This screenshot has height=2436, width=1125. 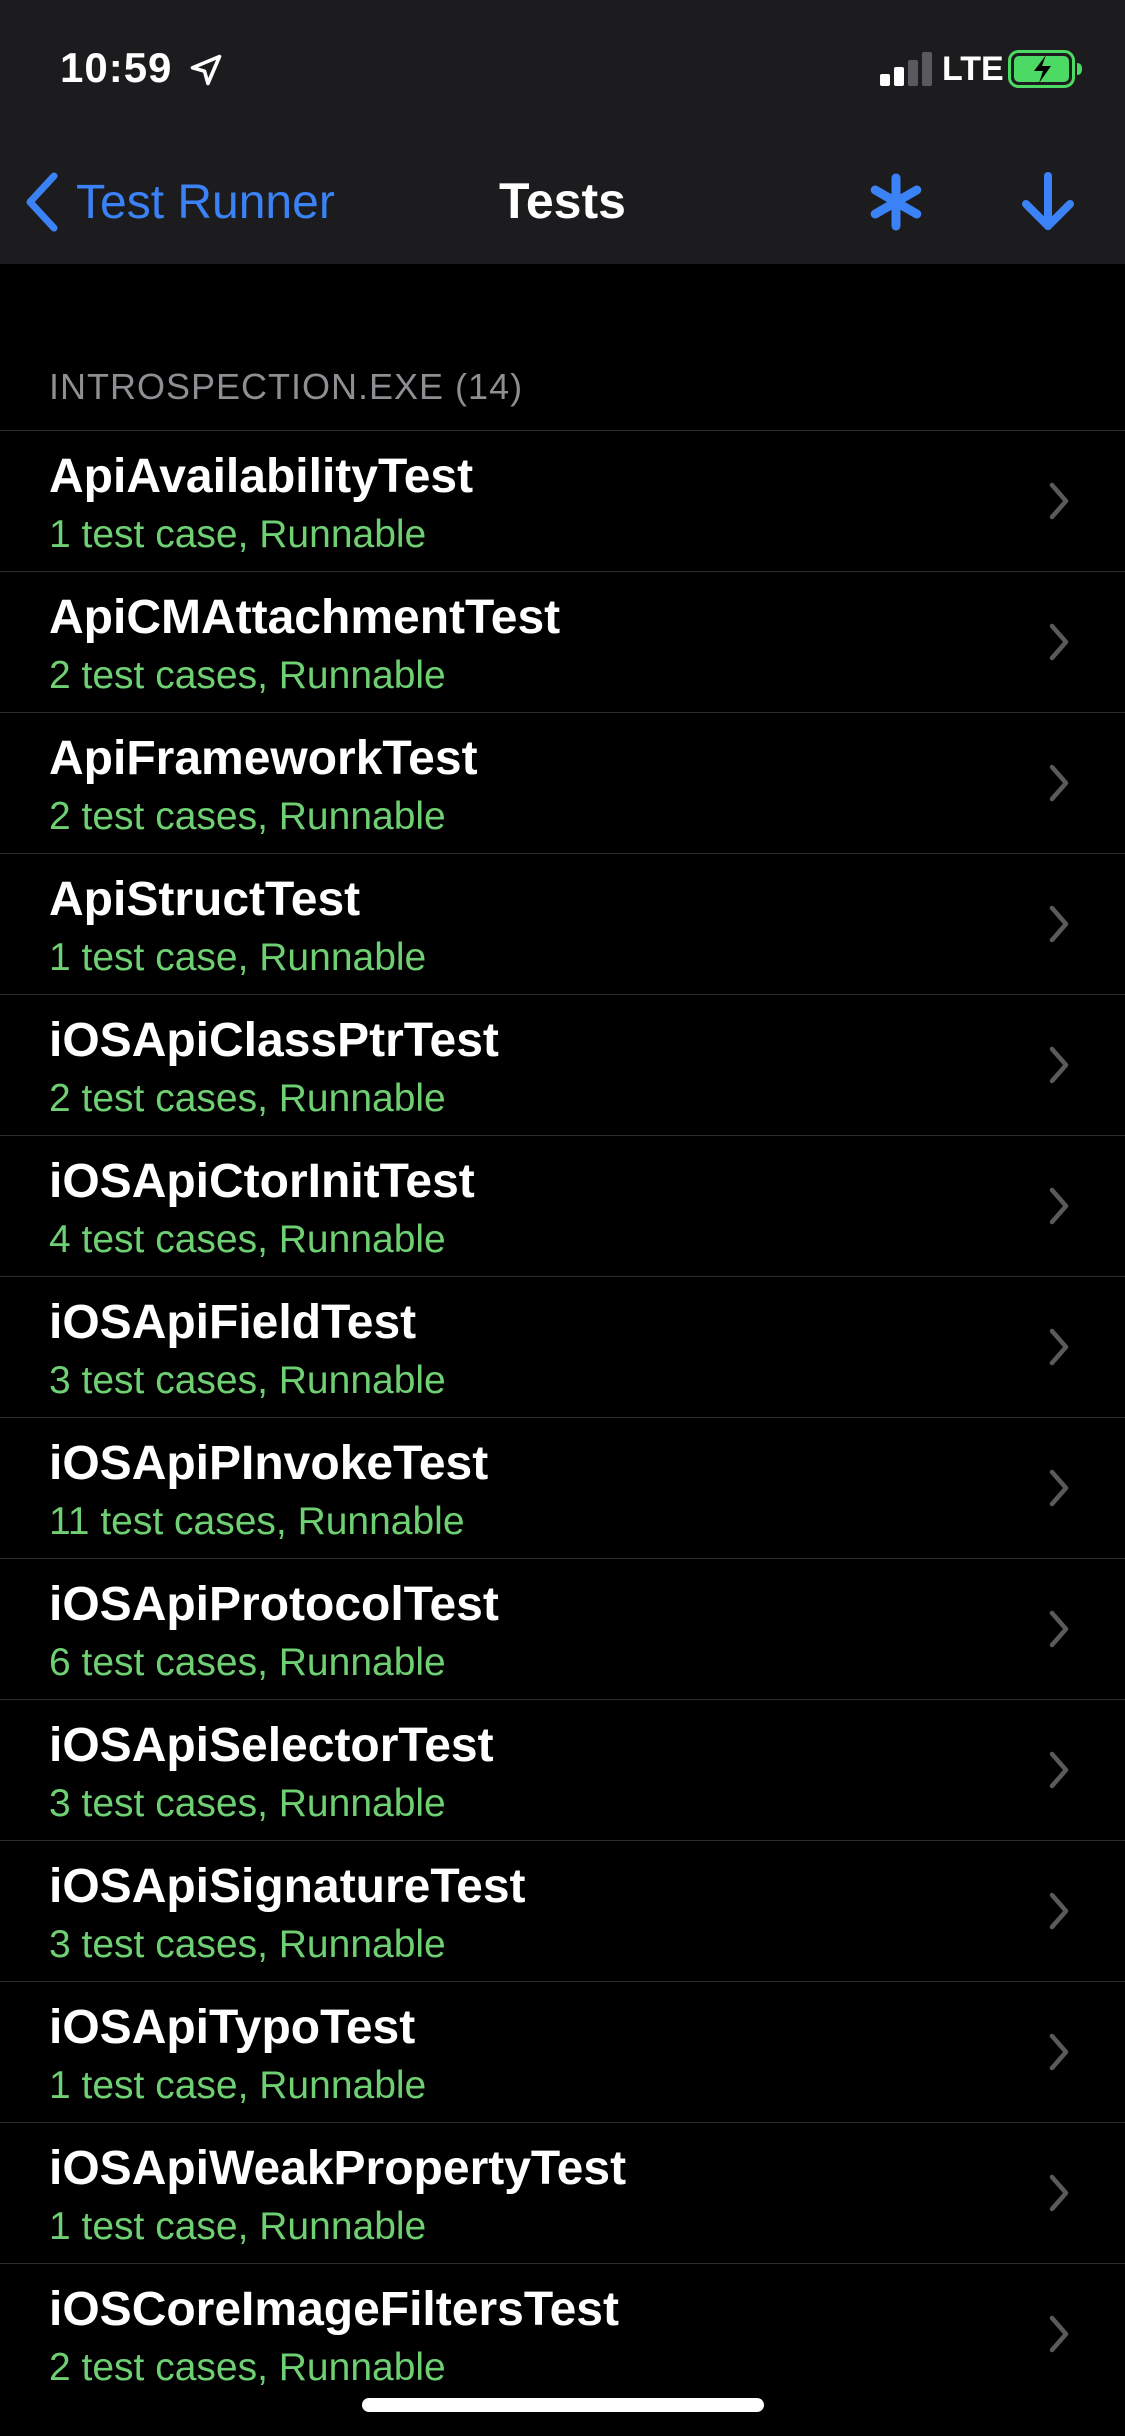 I want to click on status-time: 10:59, so click(x=116, y=67).